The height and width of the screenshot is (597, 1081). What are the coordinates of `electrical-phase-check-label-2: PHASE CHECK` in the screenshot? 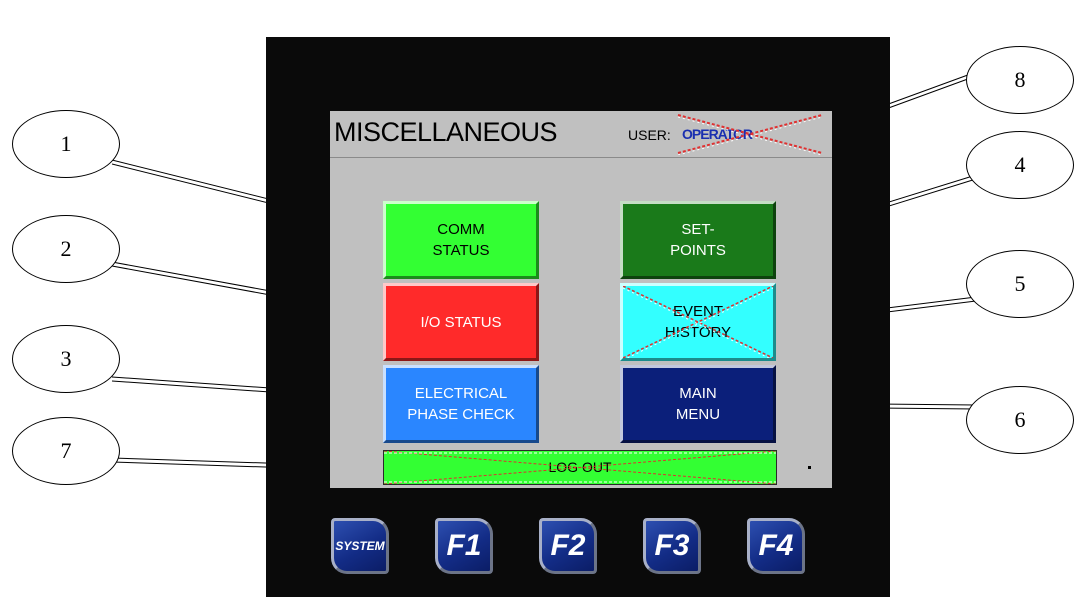 It's located at (461, 414).